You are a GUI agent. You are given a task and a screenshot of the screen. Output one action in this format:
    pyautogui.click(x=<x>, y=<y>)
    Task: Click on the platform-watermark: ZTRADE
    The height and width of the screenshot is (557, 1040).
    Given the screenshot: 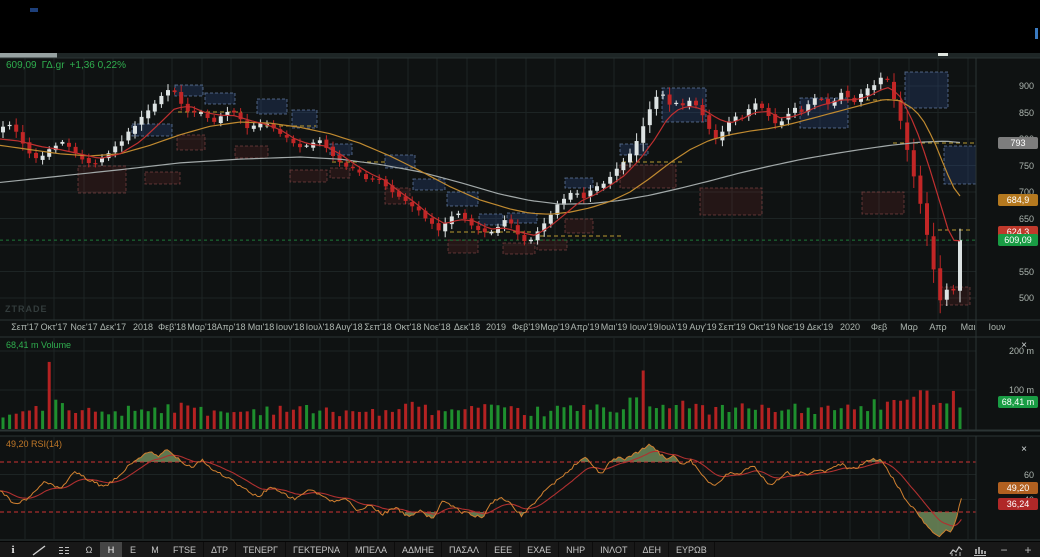 What is the action you would take?
    pyautogui.click(x=26, y=309)
    